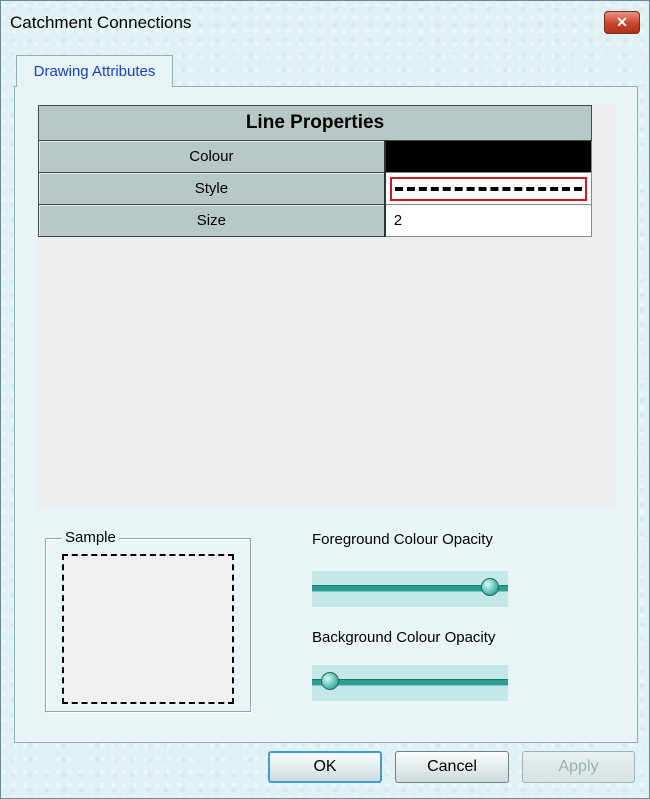  Describe the element at coordinates (315, 123) in the screenshot. I see `table-header: Line Properties` at that location.